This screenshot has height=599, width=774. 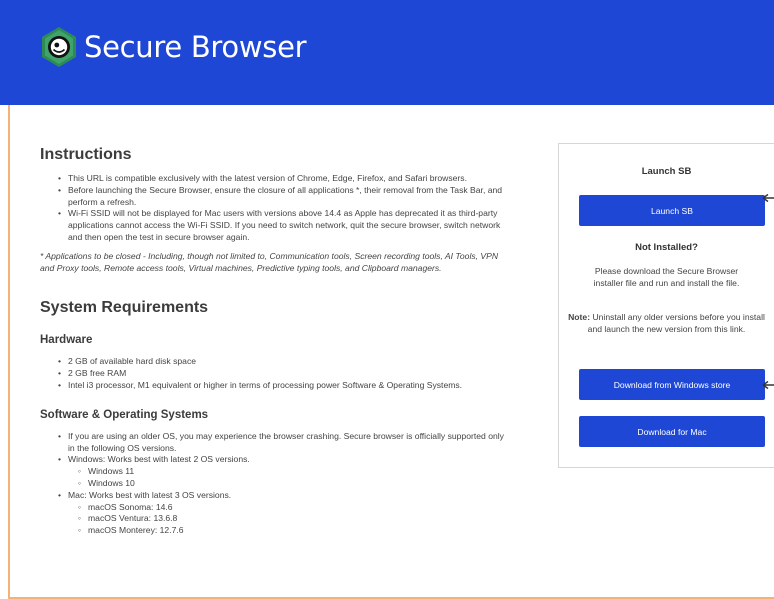 I want to click on windows-versions-list: Windows 11 Windows 10, so click(x=294, y=478).